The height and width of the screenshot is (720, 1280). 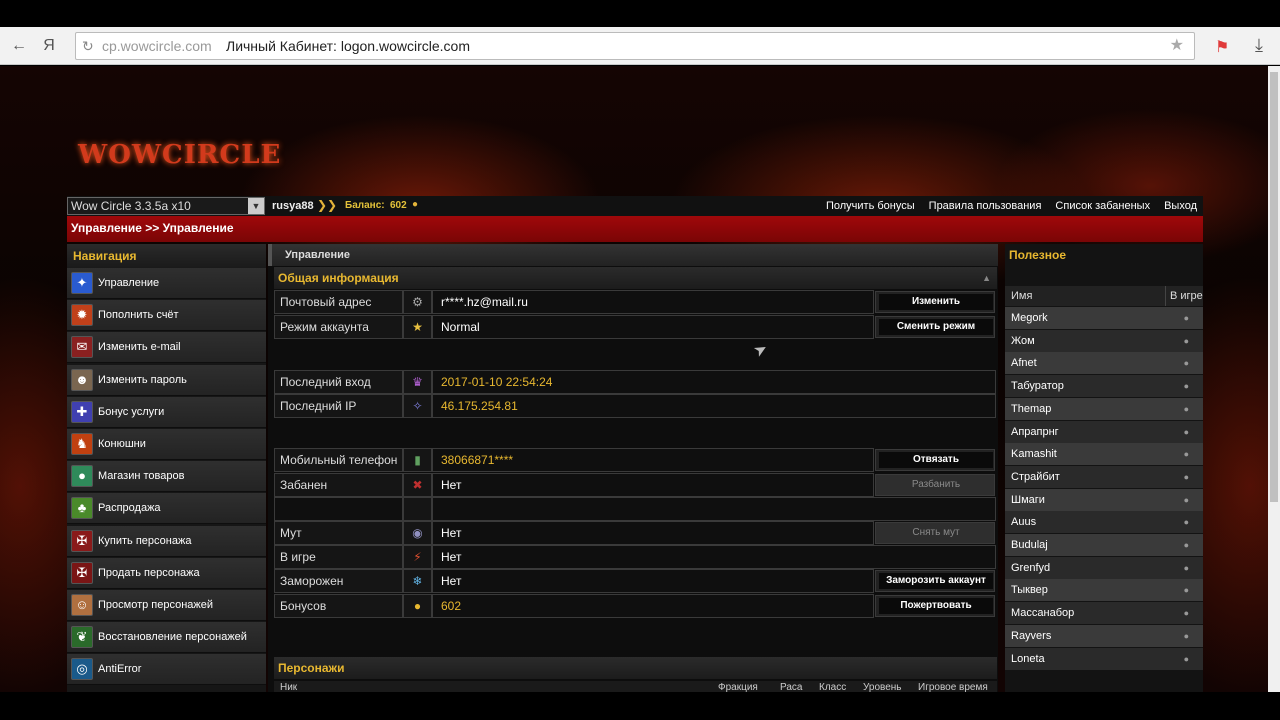 I want to click on online-player-name: Rayvers, so click(x=1031, y=635).